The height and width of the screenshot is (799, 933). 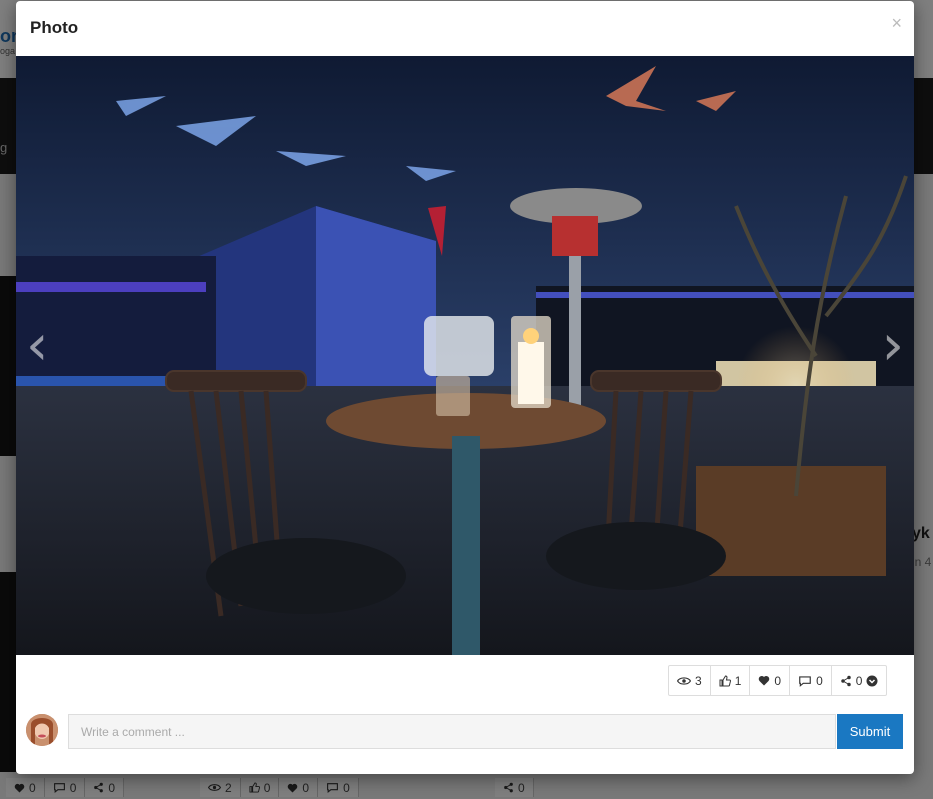 What do you see at coordinates (54, 27) in the screenshot?
I see `modal-title: Photo` at bounding box center [54, 27].